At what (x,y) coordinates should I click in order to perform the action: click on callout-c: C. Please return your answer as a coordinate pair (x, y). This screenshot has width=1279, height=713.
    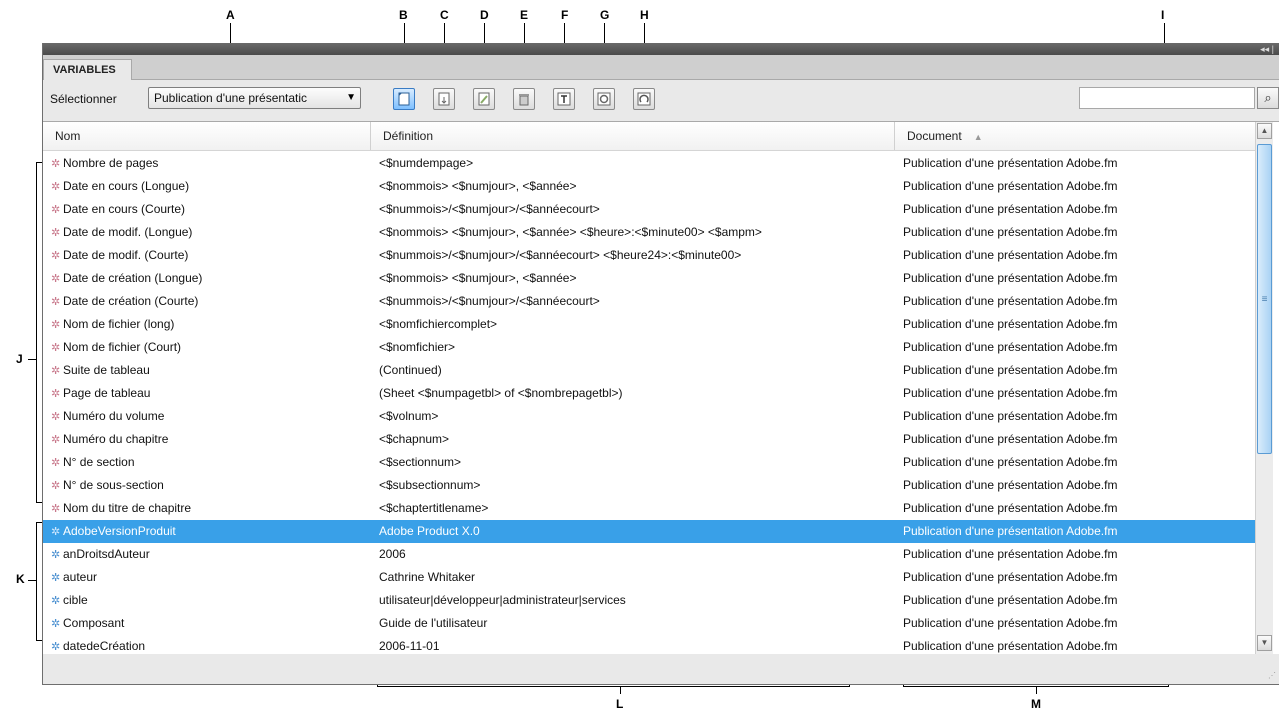
    Looking at the image, I should click on (444, 15).